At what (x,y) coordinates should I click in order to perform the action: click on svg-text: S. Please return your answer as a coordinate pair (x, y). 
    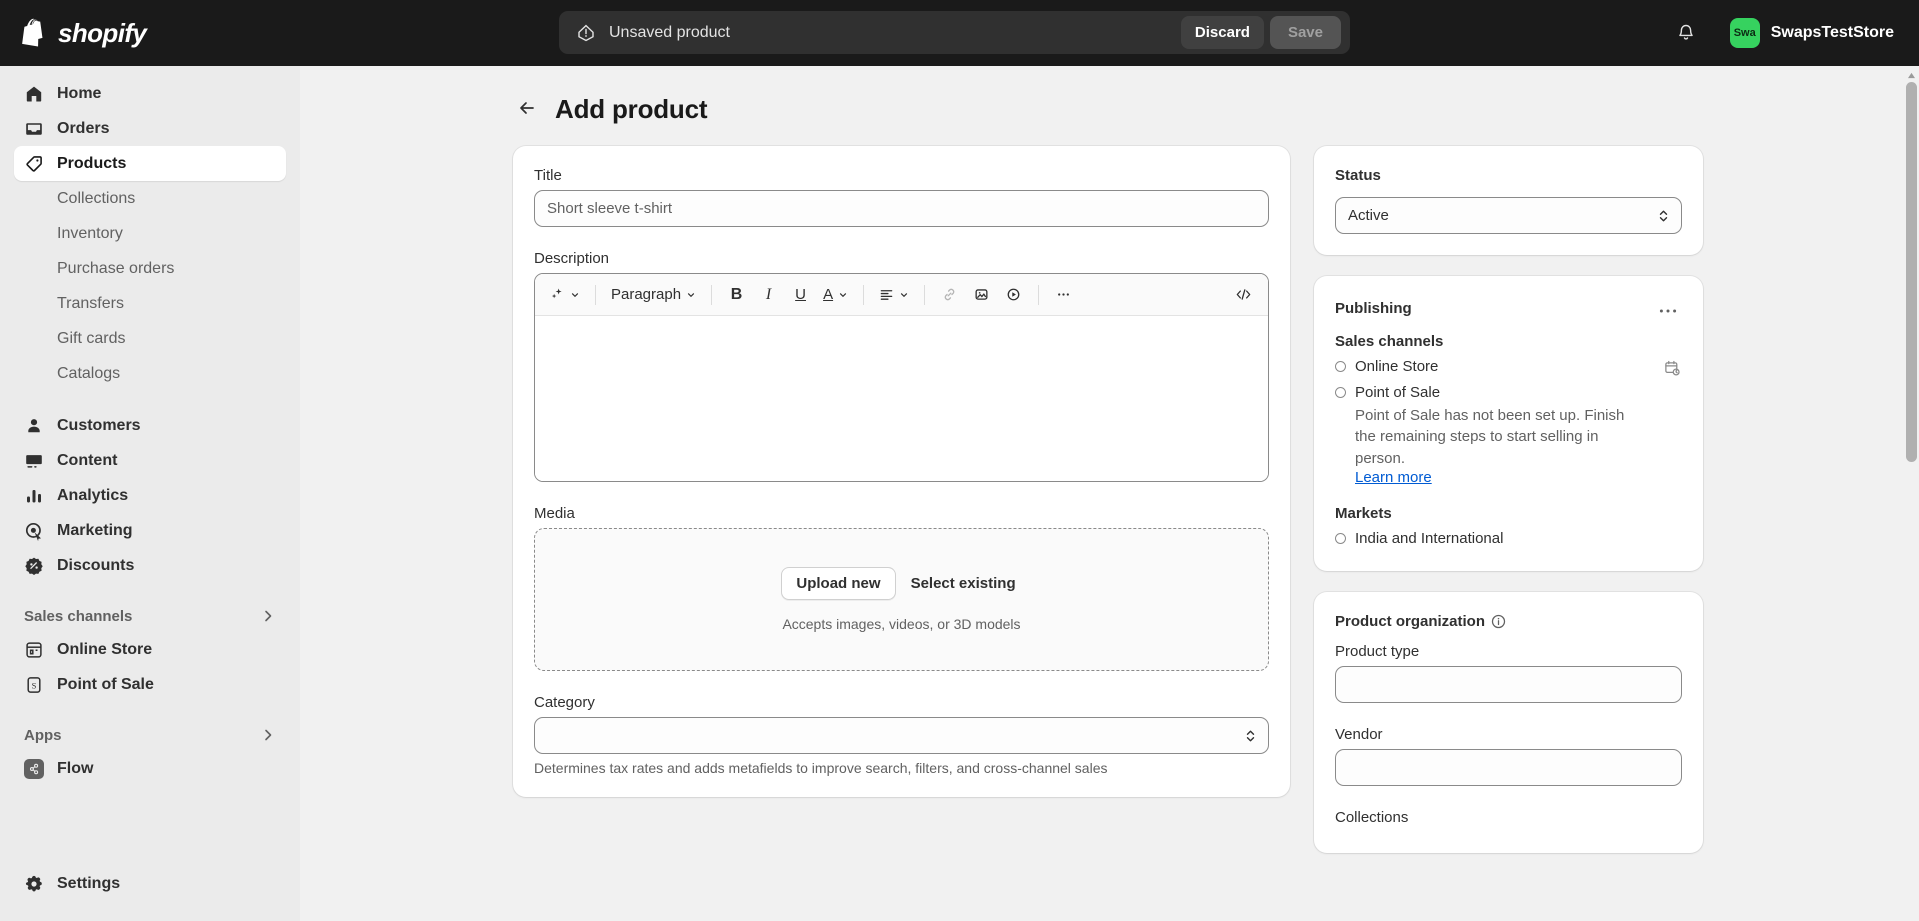
    Looking at the image, I should click on (34, 685).